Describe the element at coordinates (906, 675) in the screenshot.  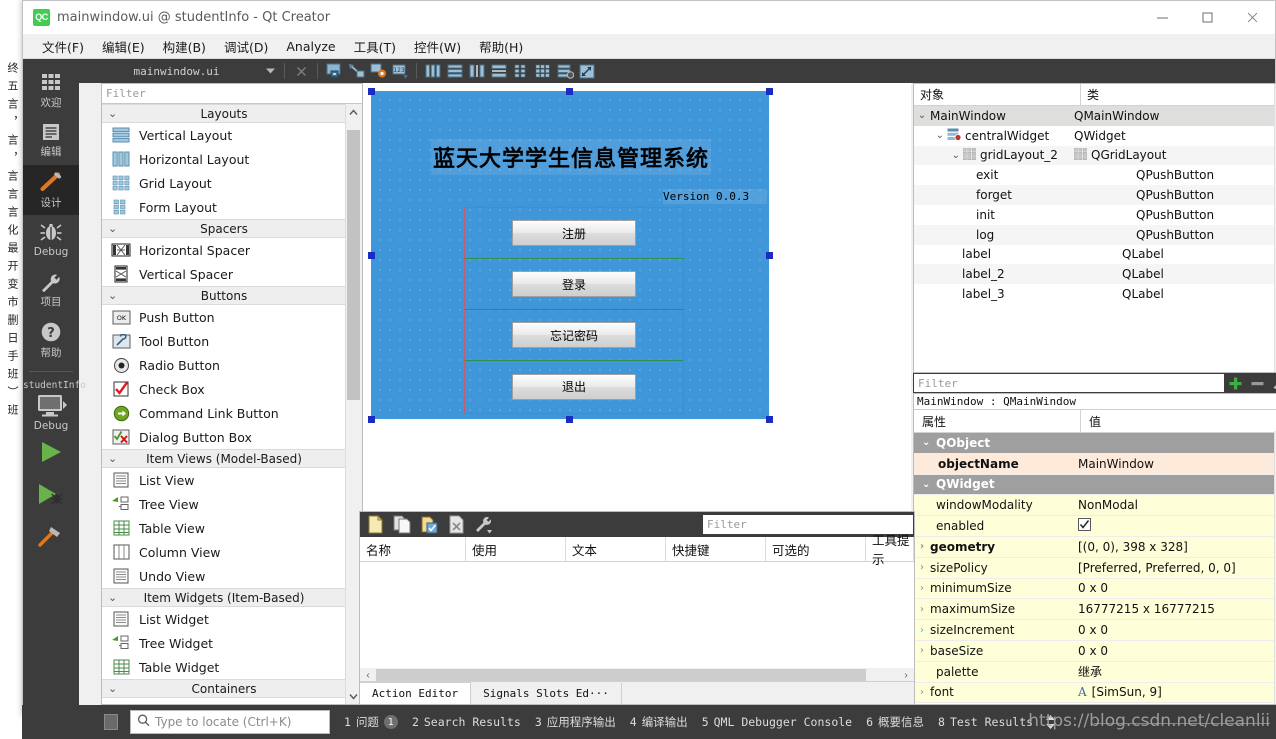
I see `scroll-right-icon: ›` at that location.